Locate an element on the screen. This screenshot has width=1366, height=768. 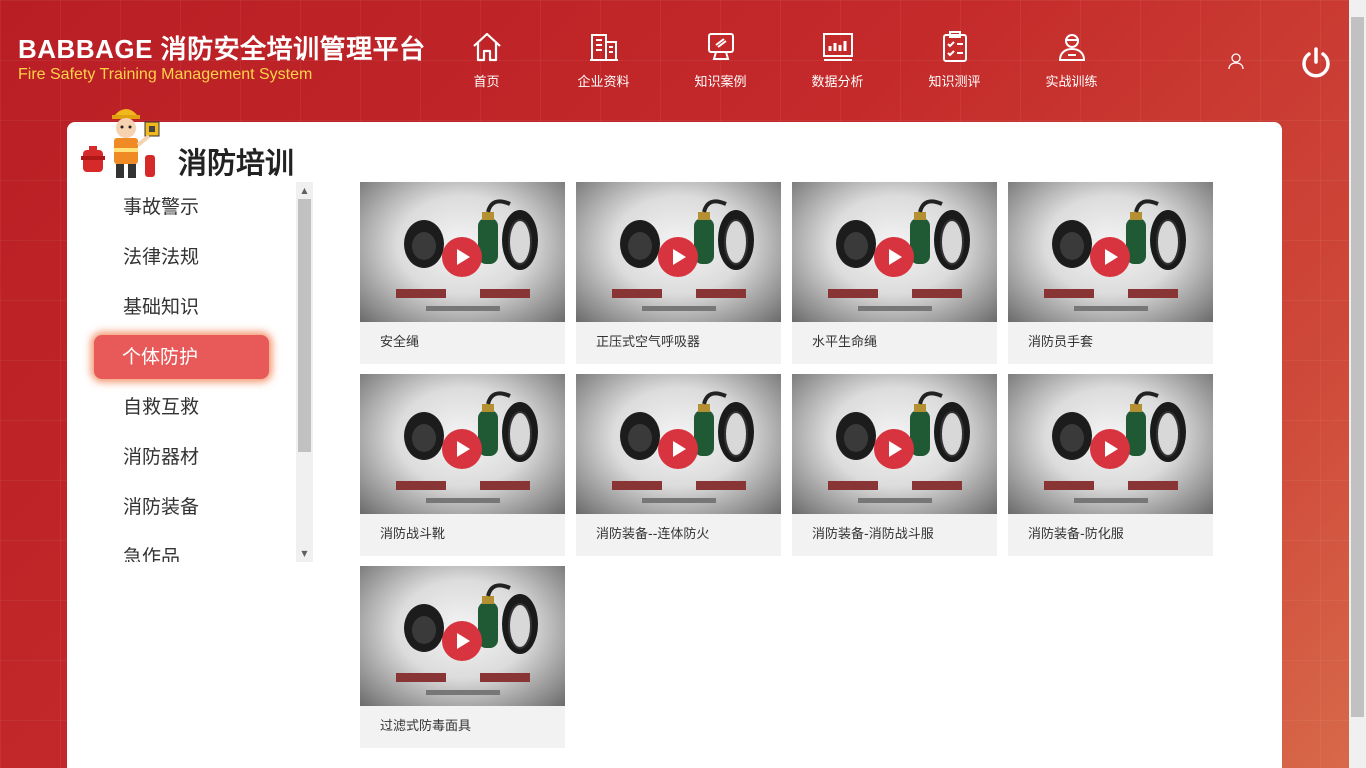
video-card: 正压式空气呼吸器 is located at coordinates (678, 273).